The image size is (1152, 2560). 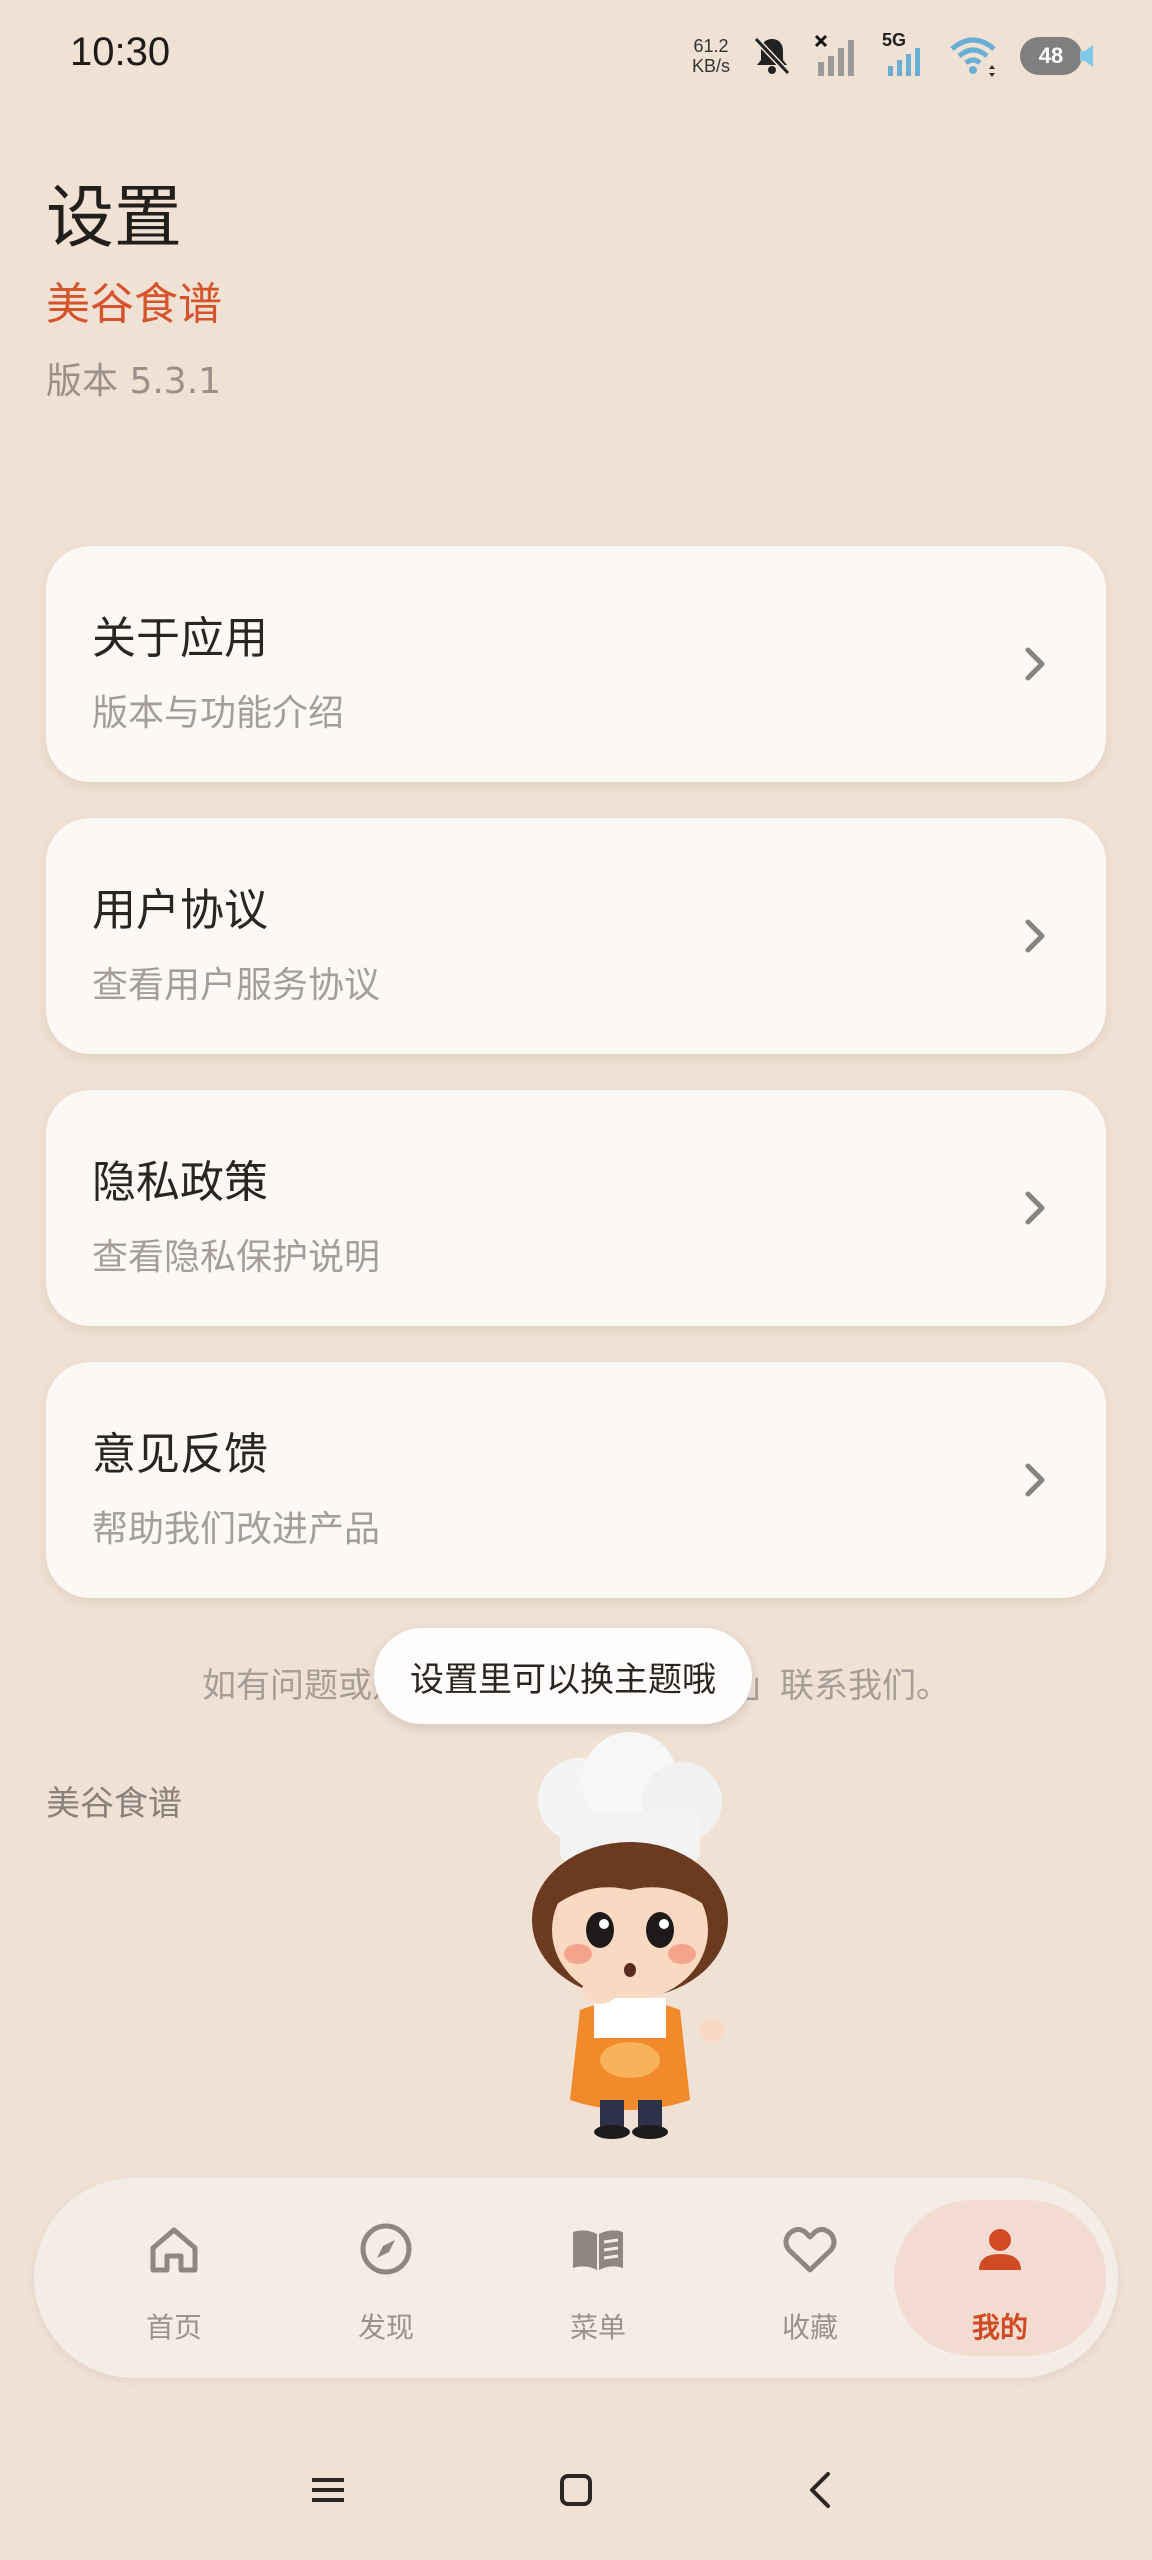 I want to click on privacy-policy-title: 隐私政策, so click(x=180, y=1182).